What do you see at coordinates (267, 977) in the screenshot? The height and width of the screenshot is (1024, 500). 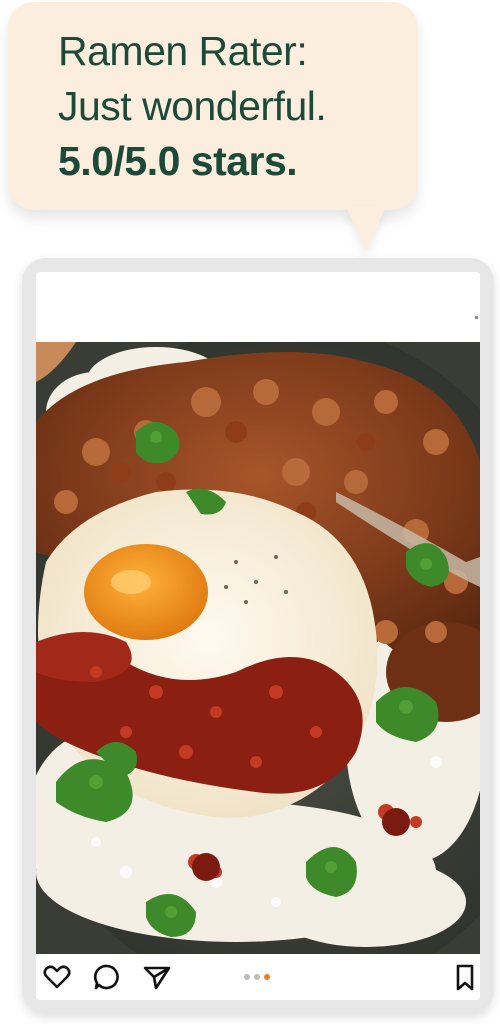 I see `carousel-dot-active` at bounding box center [267, 977].